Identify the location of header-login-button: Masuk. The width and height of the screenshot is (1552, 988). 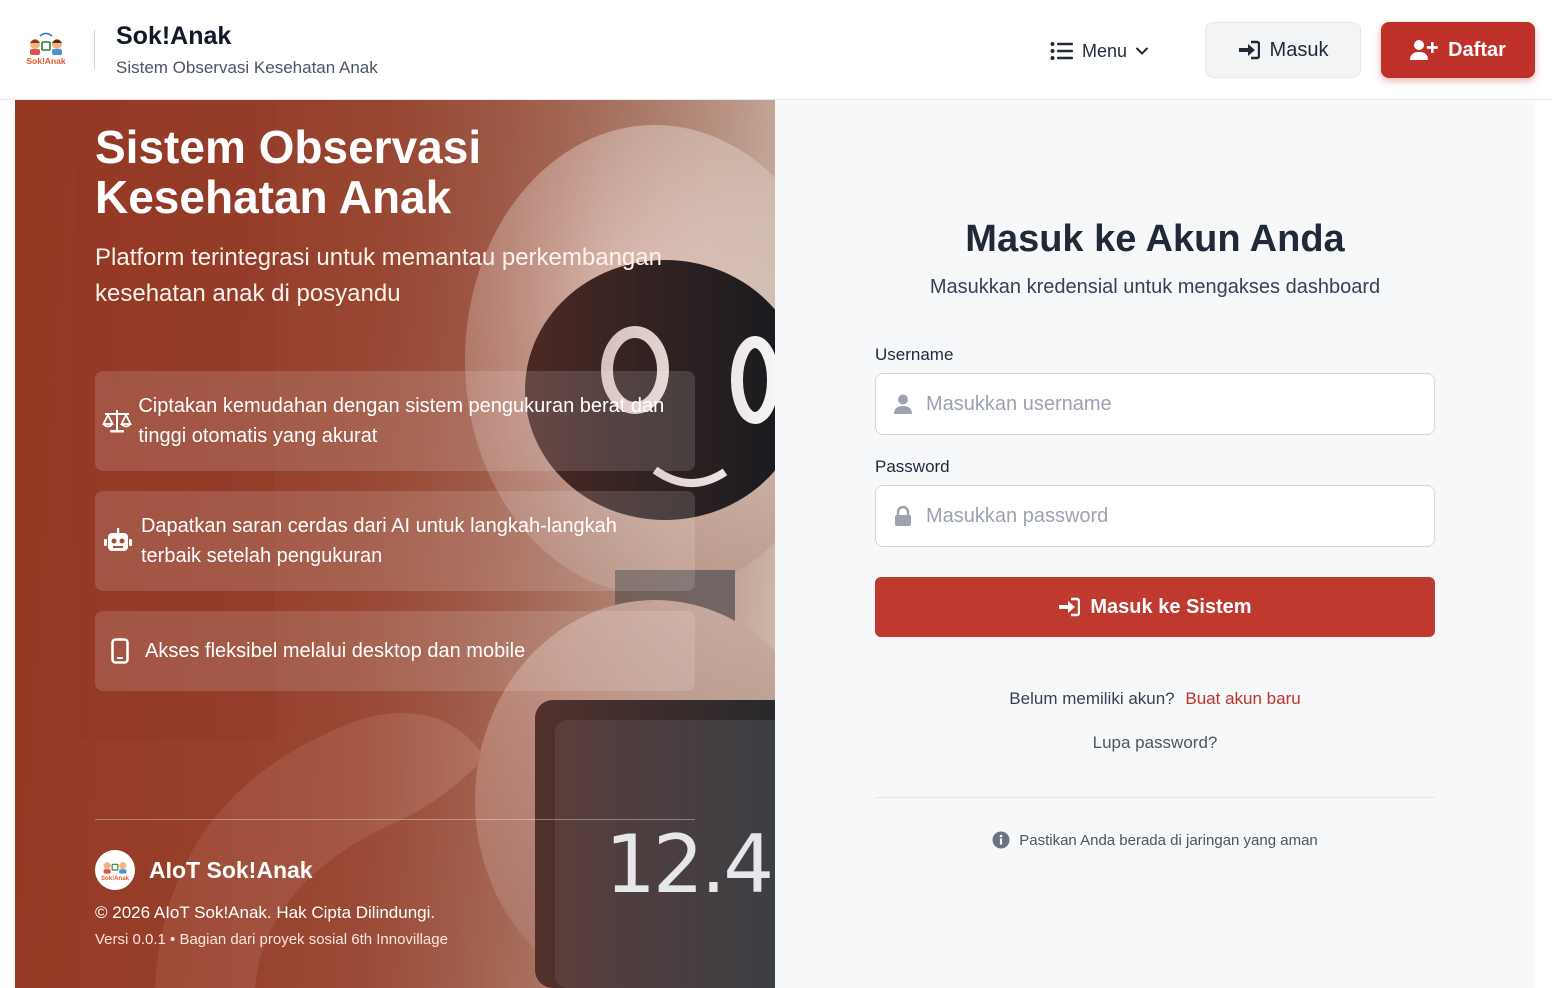
(1283, 50).